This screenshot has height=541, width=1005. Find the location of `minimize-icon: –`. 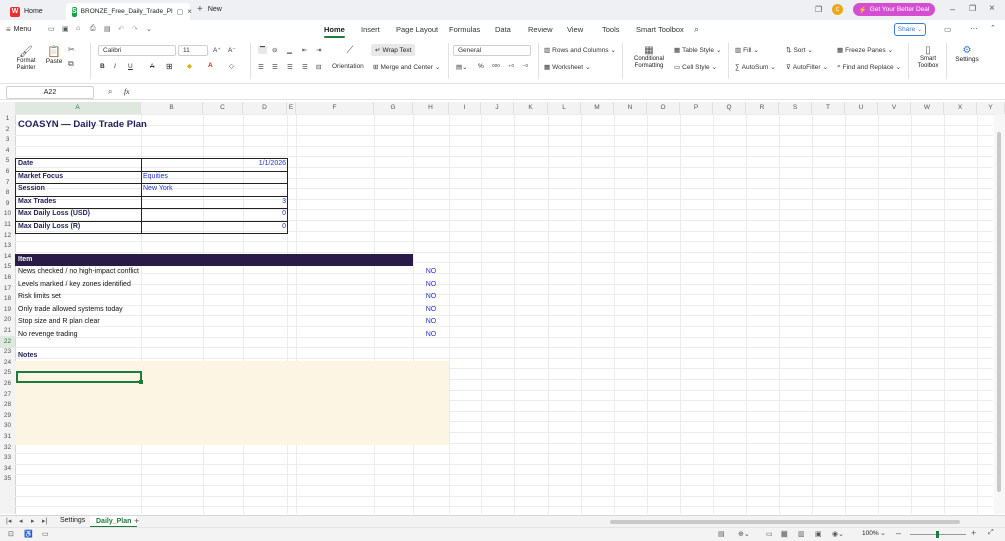

minimize-icon: – is located at coordinates (952, 9).